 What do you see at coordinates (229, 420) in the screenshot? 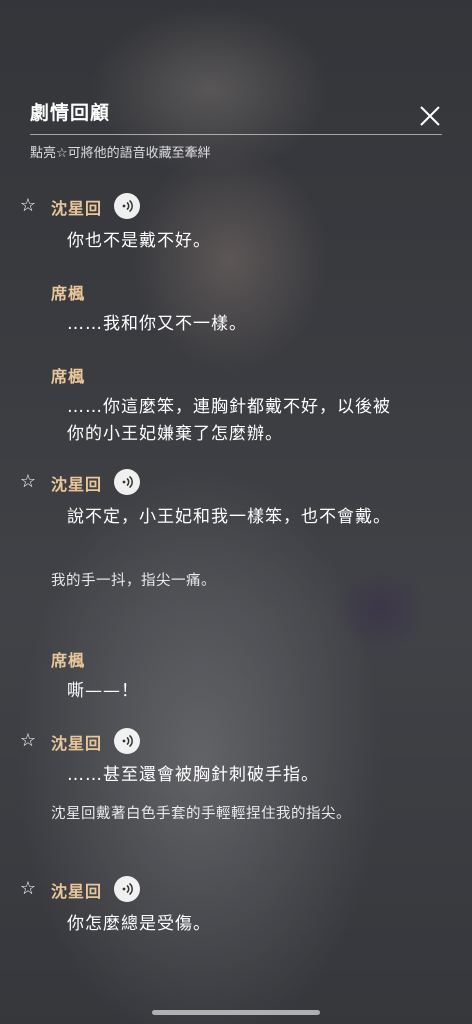
I see `dialogue-line: ……你這麼笨，連胸針都戴不好，以後被你的小王妃嫌棄了怎麼辦。` at bounding box center [229, 420].